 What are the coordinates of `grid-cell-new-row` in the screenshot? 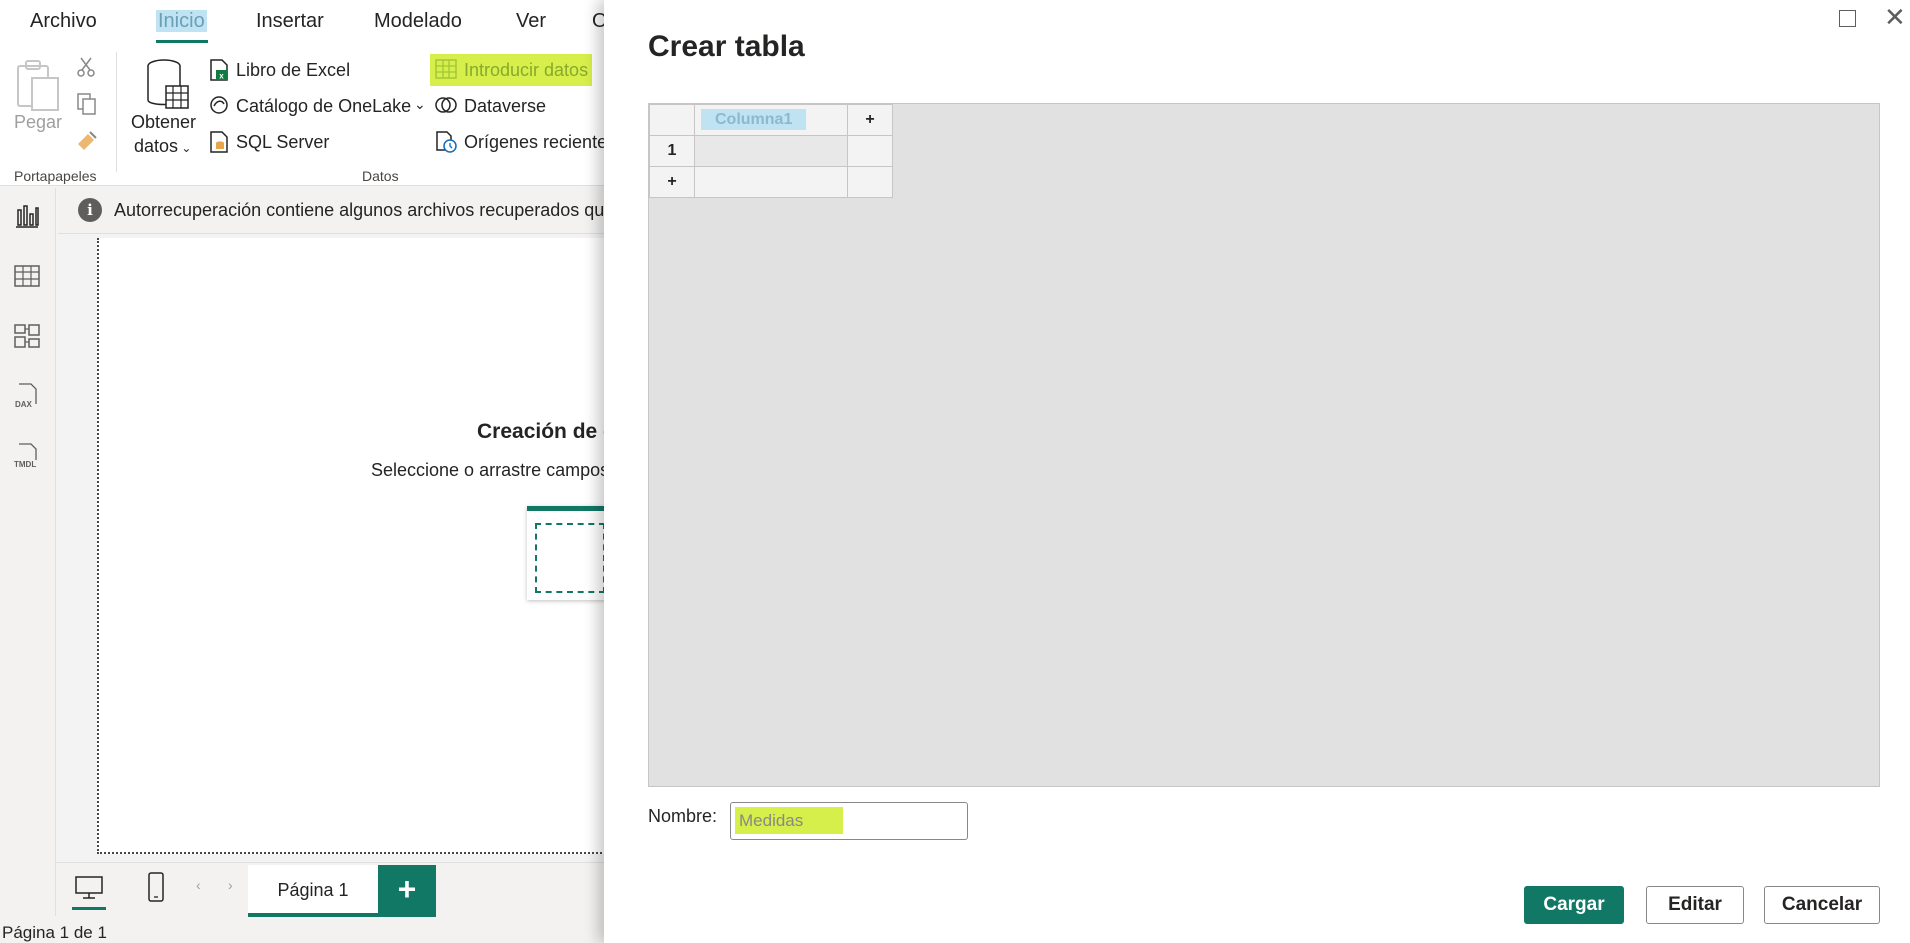 It's located at (771, 182).